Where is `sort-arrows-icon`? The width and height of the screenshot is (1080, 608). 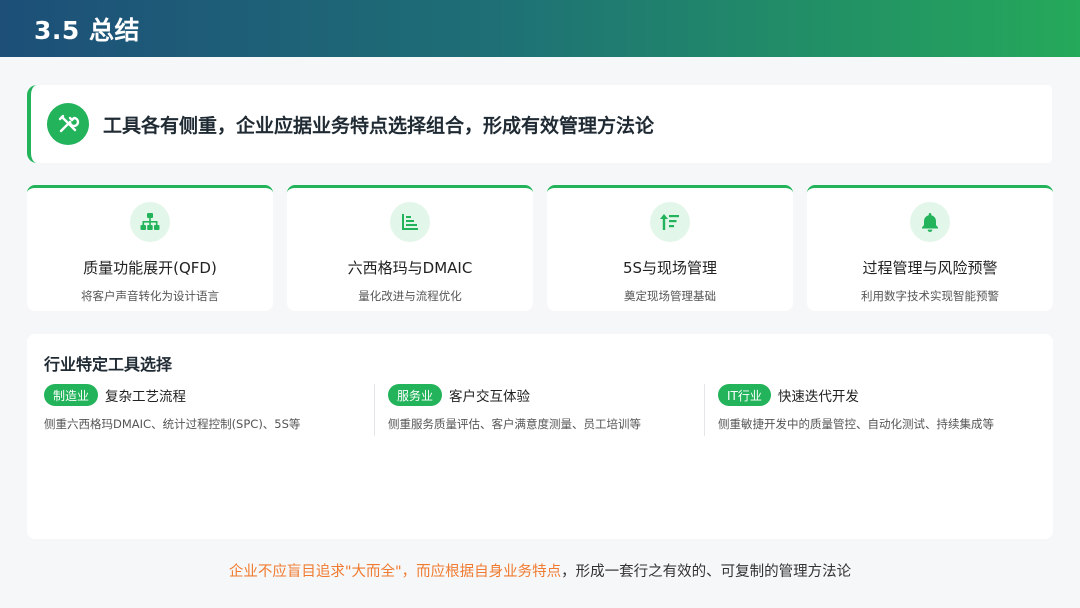
sort-arrows-icon is located at coordinates (670, 222).